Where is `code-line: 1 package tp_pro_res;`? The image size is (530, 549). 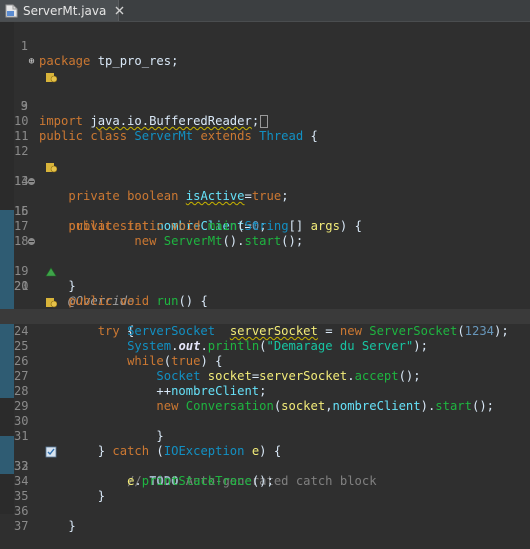 code-line: 1 package tp_pro_res; is located at coordinates (265, 46).